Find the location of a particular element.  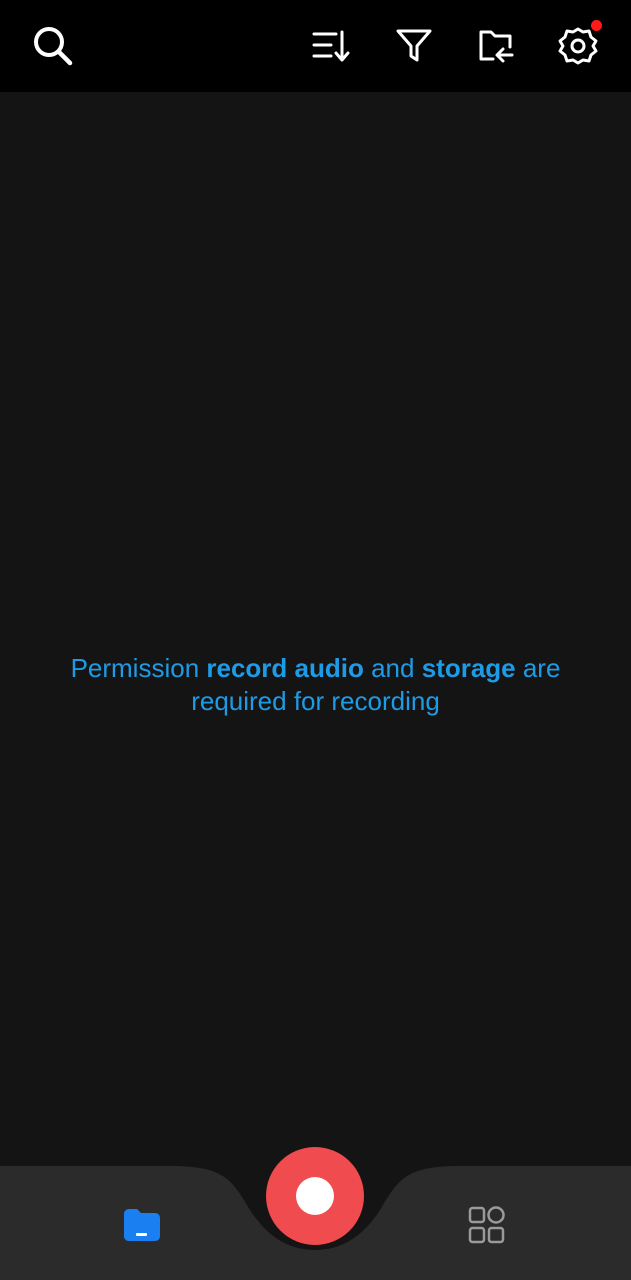

search-icon is located at coordinates (53, 46).